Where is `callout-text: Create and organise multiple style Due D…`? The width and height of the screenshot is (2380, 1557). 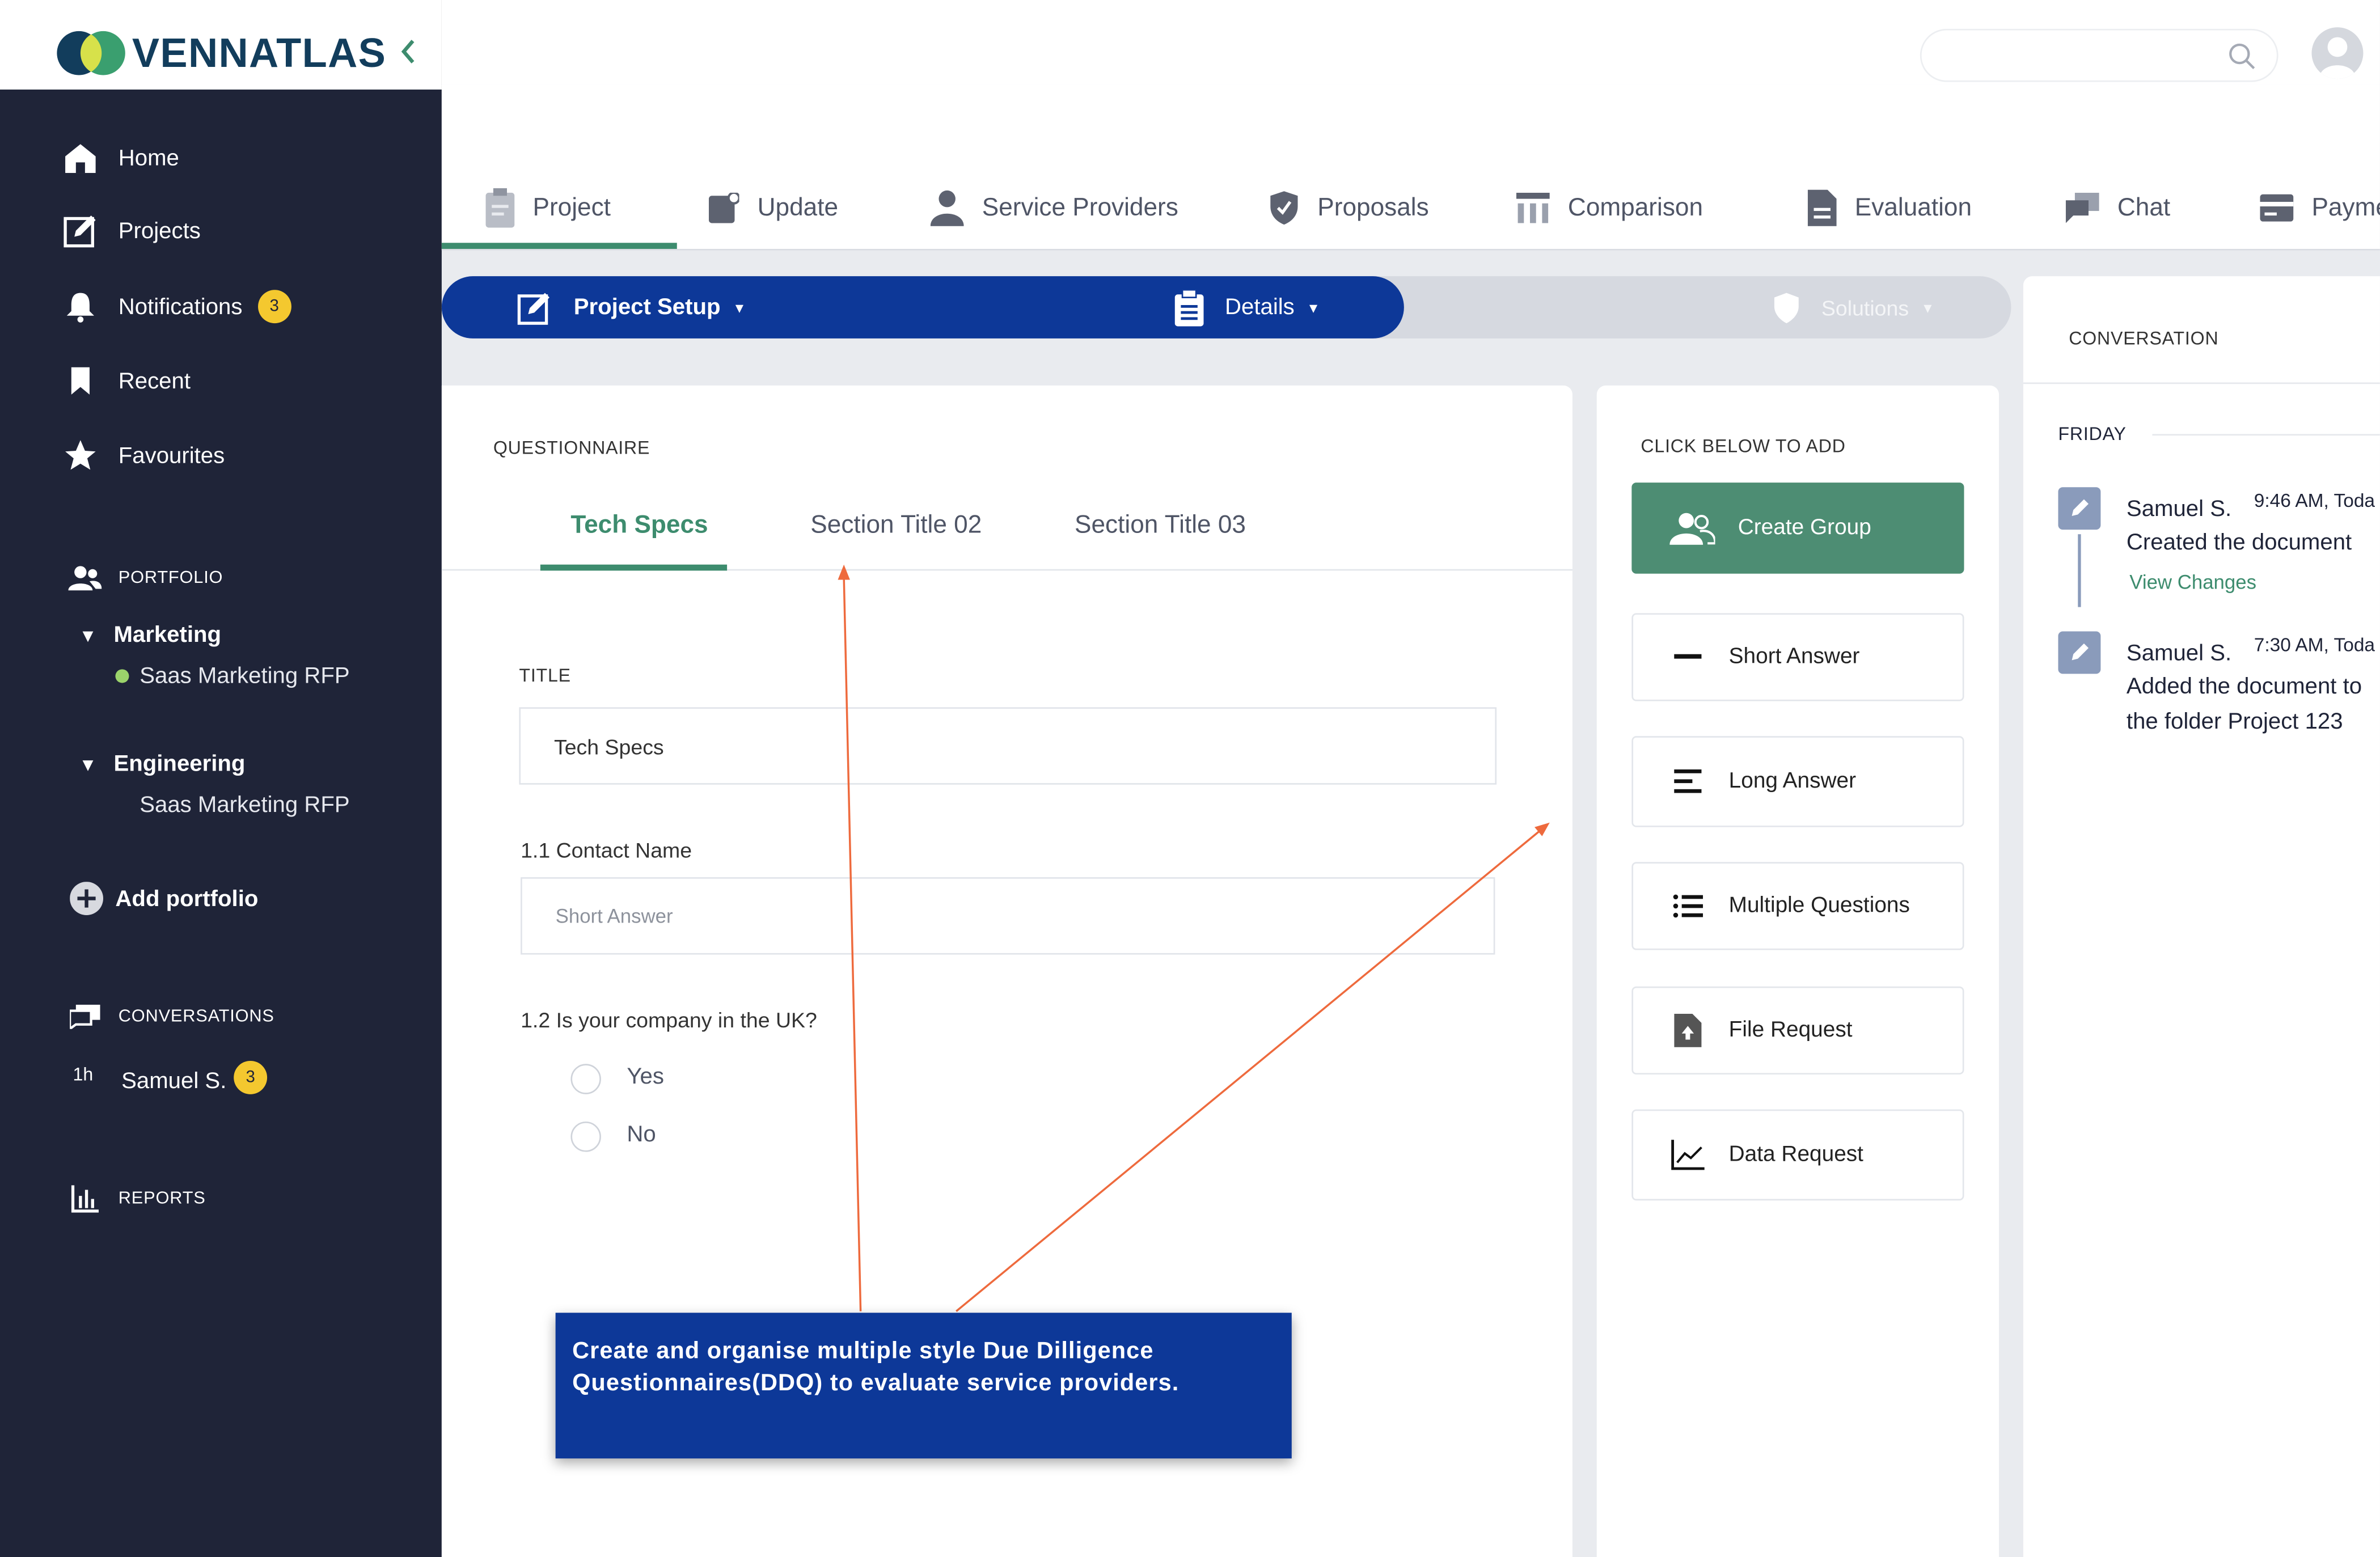 callout-text: Create and organise multiple style Due D… is located at coordinates (876, 1367).